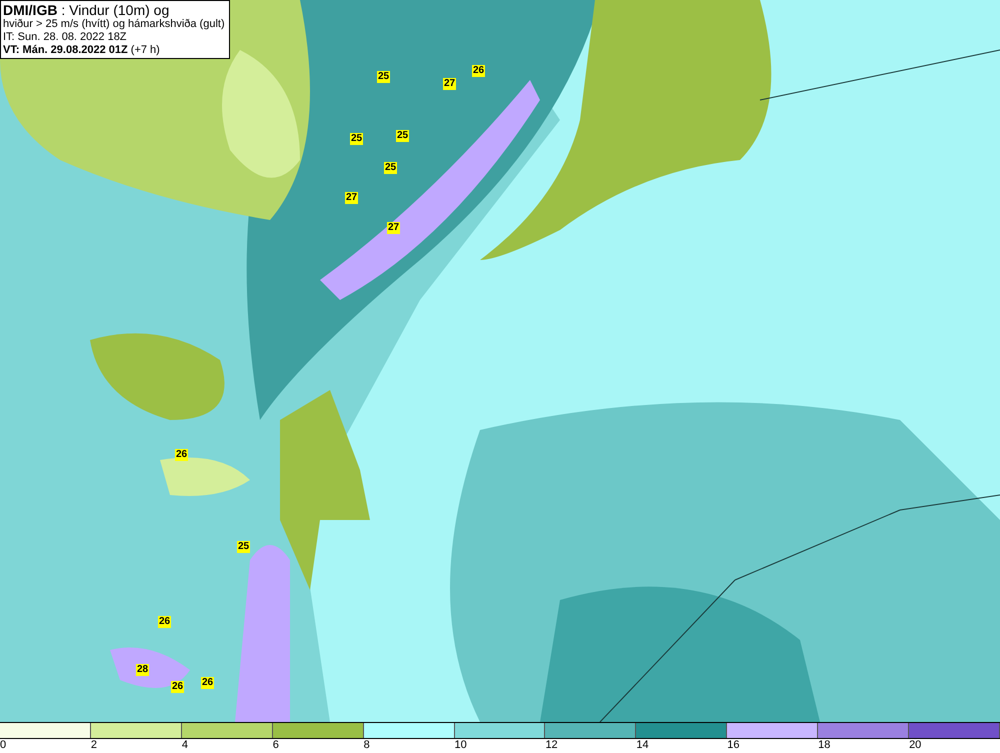 Image resolution: width=1000 pixels, height=753 pixels. What do you see at coordinates (82, 50) in the screenshot?
I see `header-text: VT: Mán. 29.08.2022 01Z (+7 h)` at bounding box center [82, 50].